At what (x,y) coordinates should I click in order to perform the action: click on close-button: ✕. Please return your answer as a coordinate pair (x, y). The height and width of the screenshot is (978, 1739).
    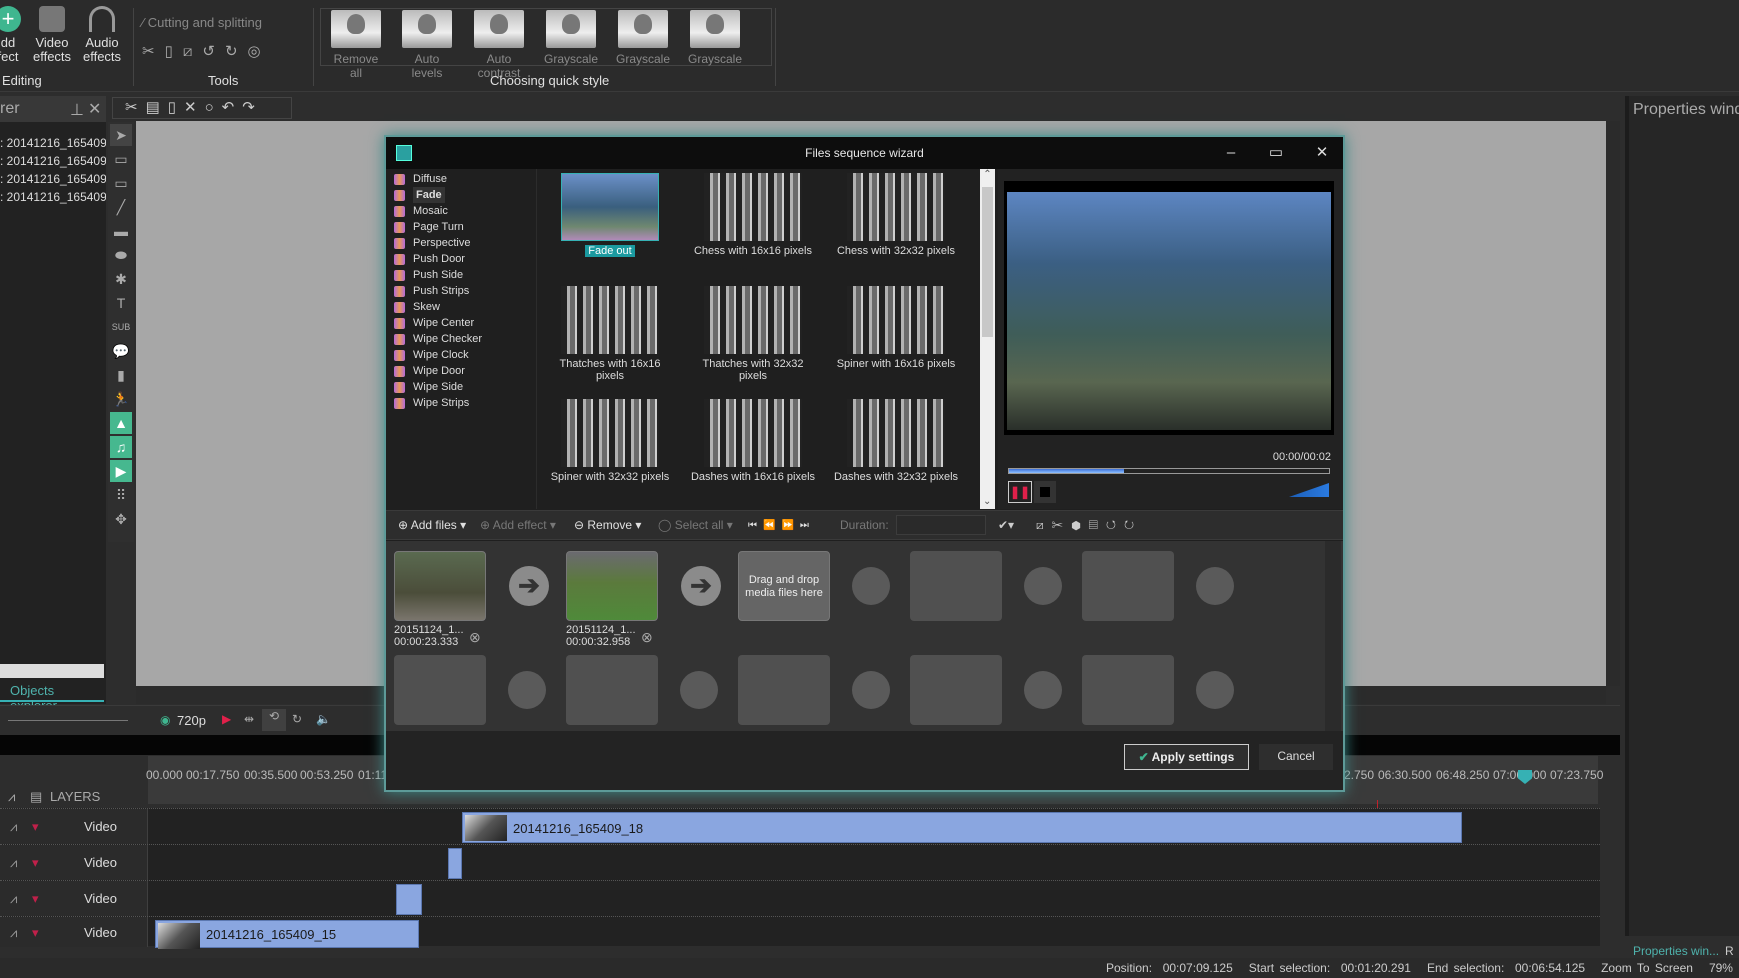
    Looking at the image, I should click on (1322, 153).